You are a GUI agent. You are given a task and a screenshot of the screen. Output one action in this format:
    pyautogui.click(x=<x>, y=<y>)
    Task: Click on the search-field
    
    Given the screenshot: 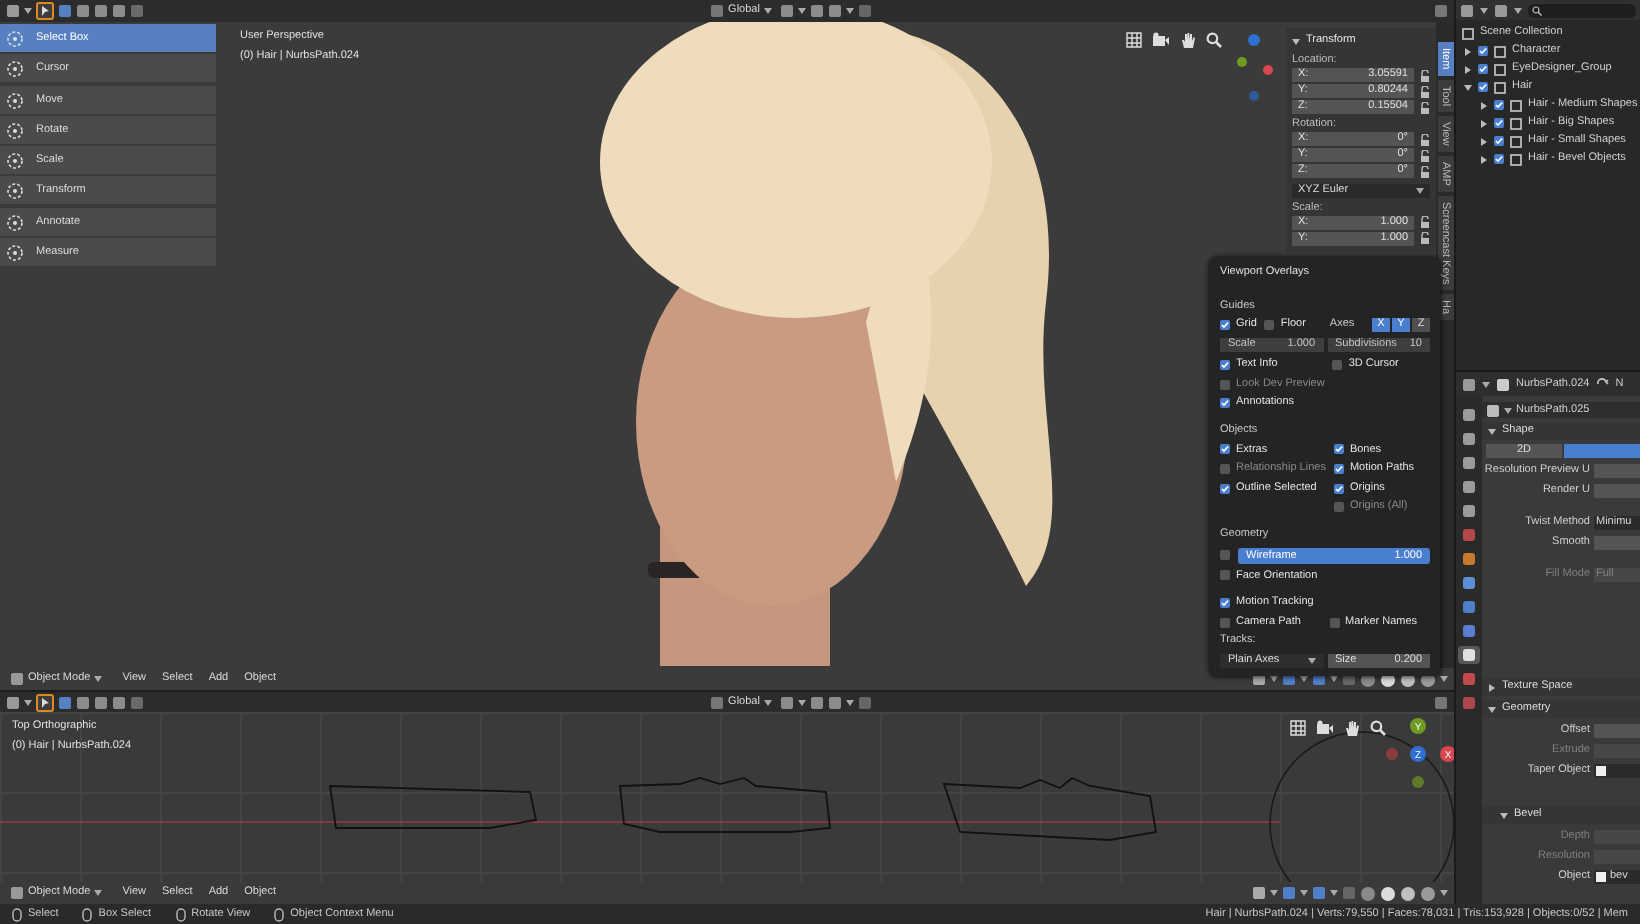 What is the action you would take?
    pyautogui.click(x=1582, y=10)
    